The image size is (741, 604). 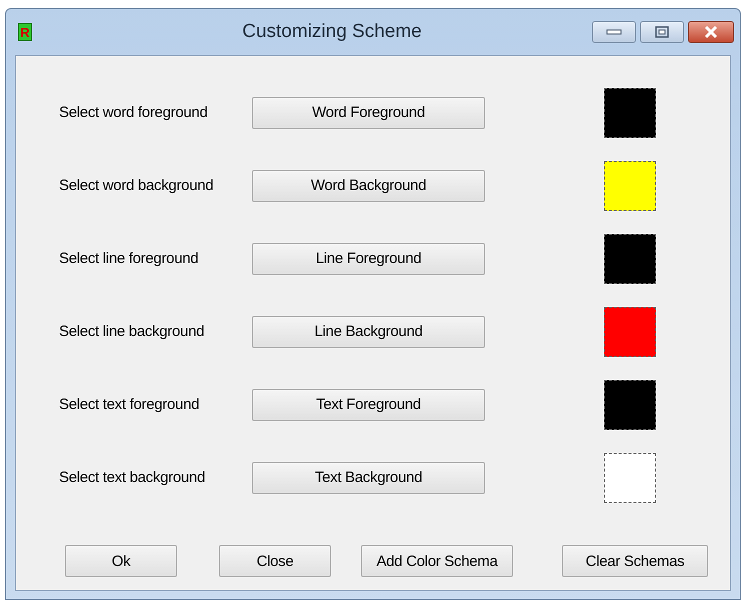 I want to click on color-picker-button: Text Background, so click(x=368, y=478).